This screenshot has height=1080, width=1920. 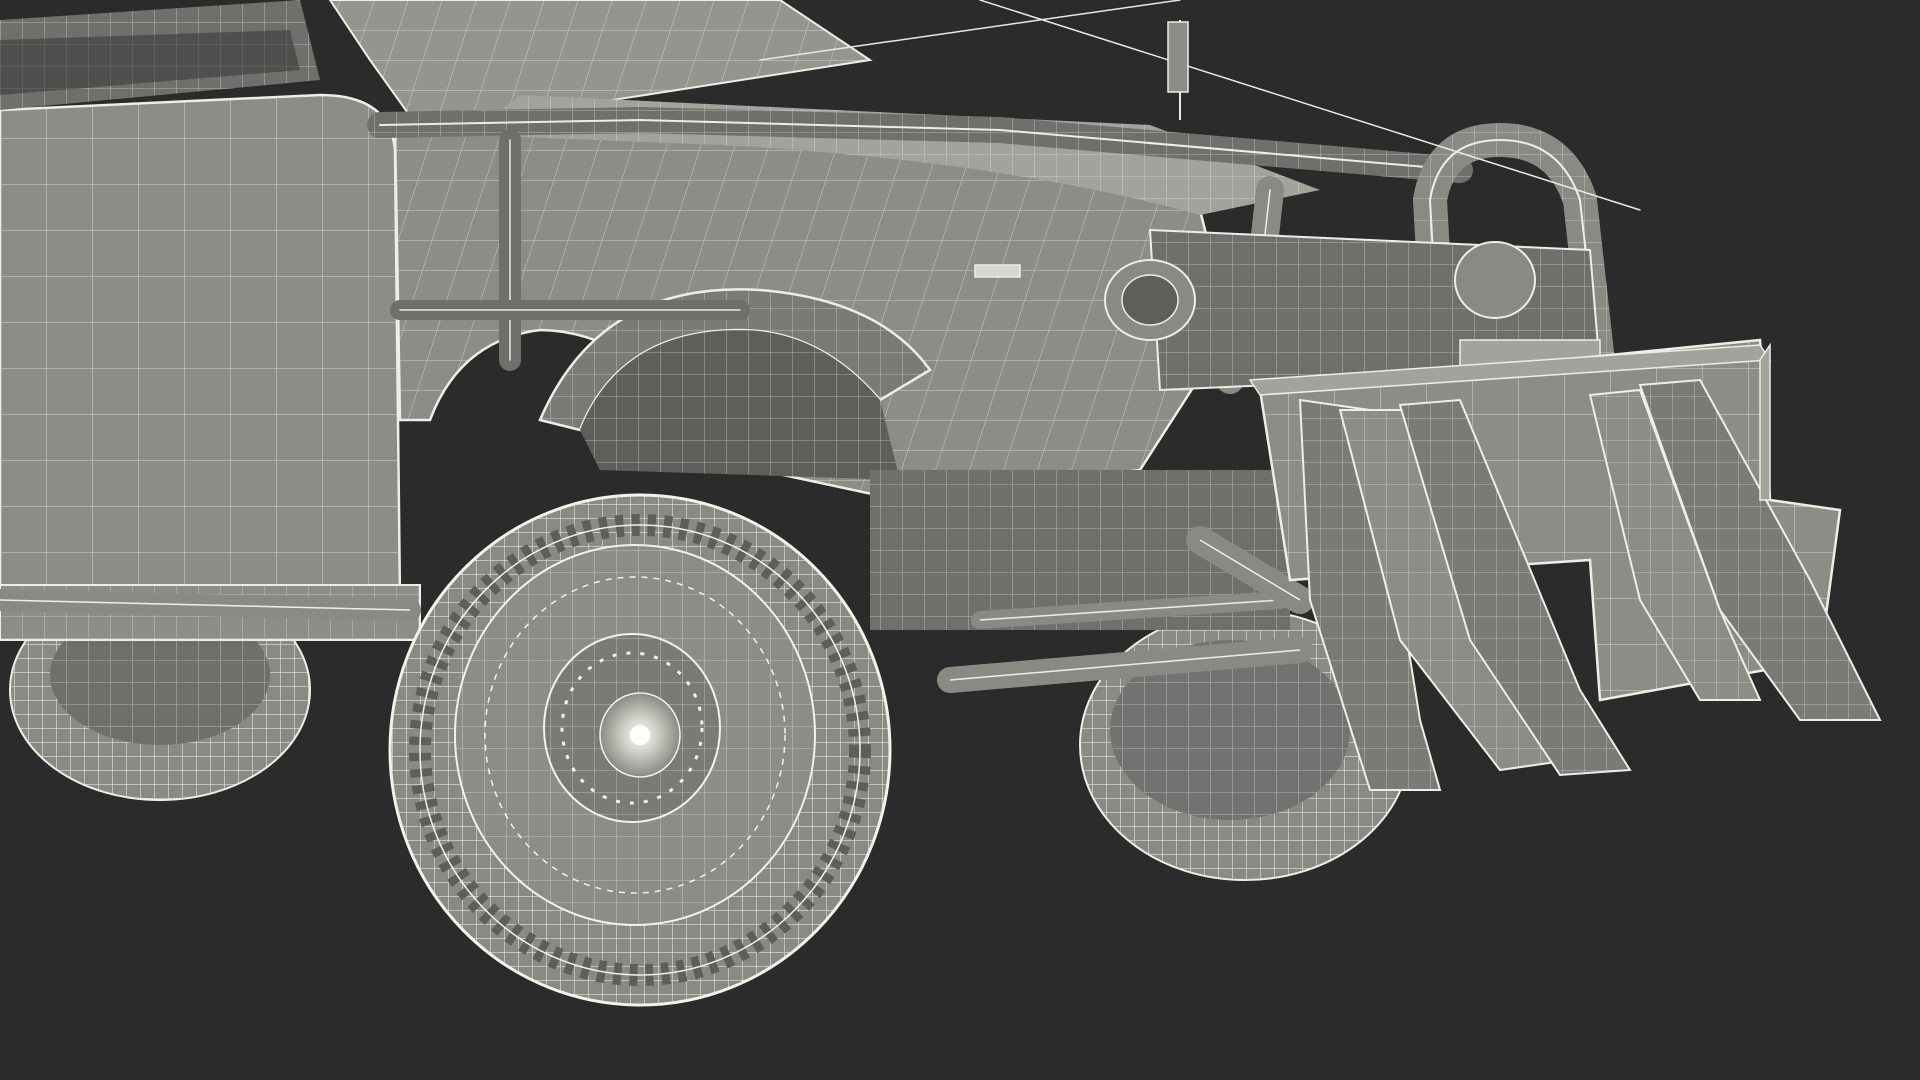 What do you see at coordinates (640, 750) in the screenshot?
I see `front-wheel` at bounding box center [640, 750].